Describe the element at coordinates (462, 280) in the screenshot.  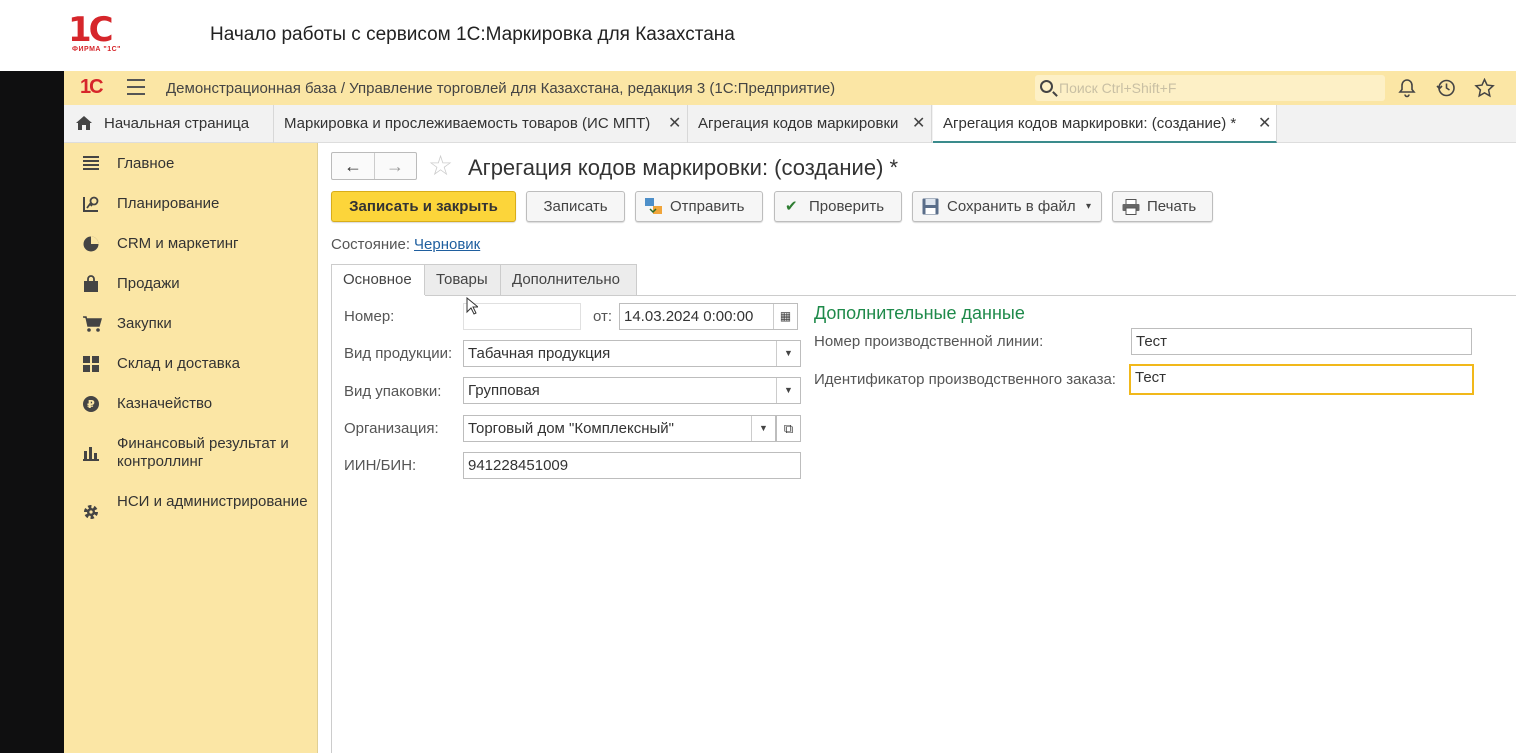
I see `tab-goods: Товары` at that location.